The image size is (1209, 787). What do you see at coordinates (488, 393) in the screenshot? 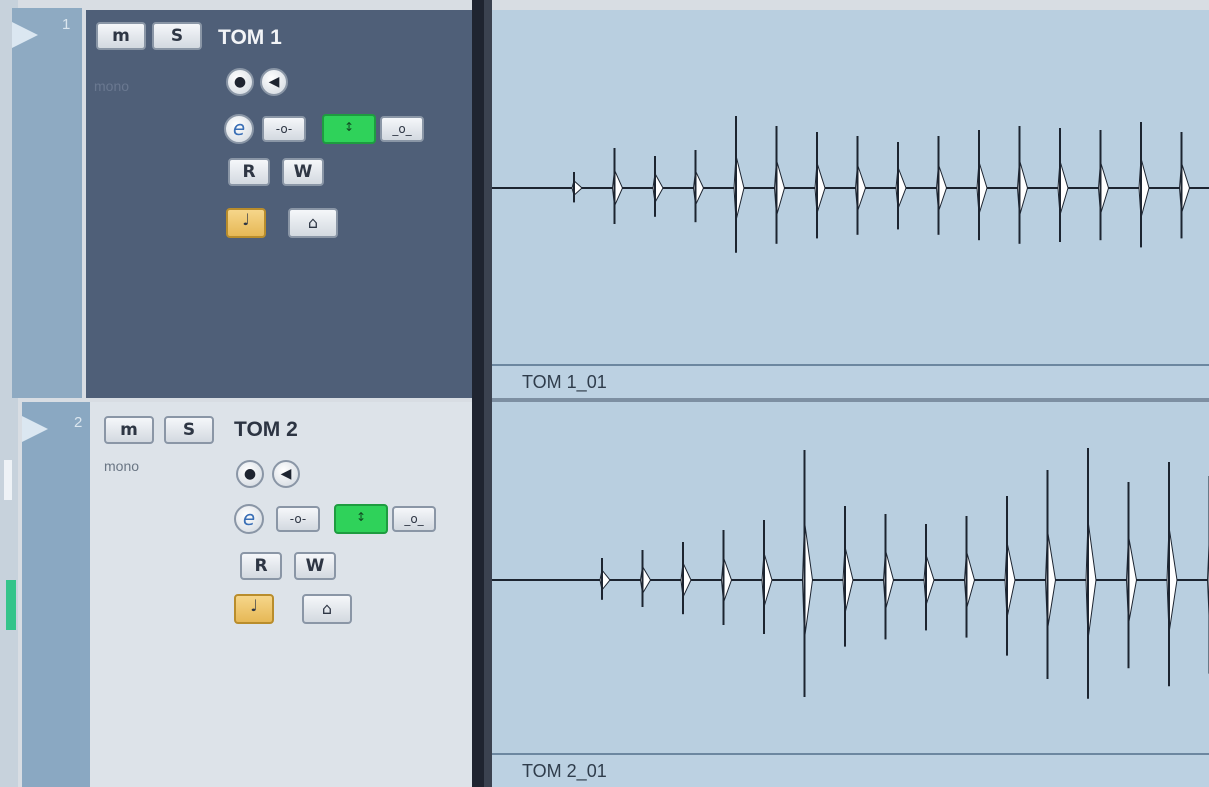
I see `divider-edge` at bounding box center [488, 393].